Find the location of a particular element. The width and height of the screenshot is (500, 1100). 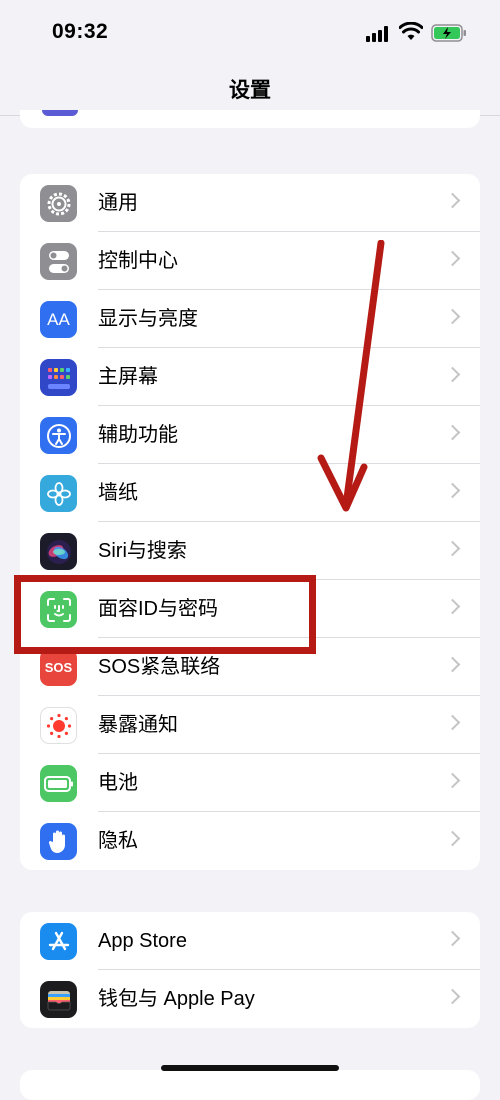

wallet-icon is located at coordinates (58, 999).